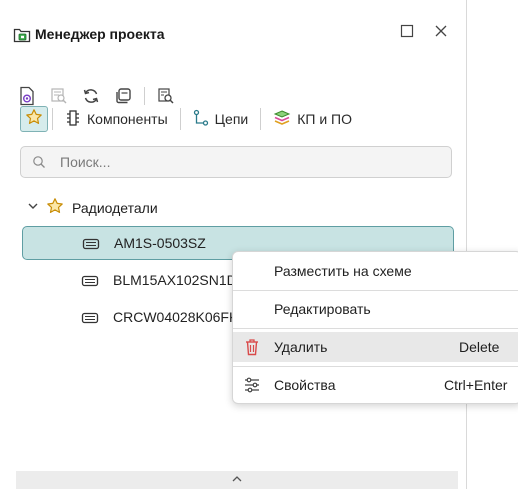 The image size is (518, 489). I want to click on component-icon, so click(73, 119).